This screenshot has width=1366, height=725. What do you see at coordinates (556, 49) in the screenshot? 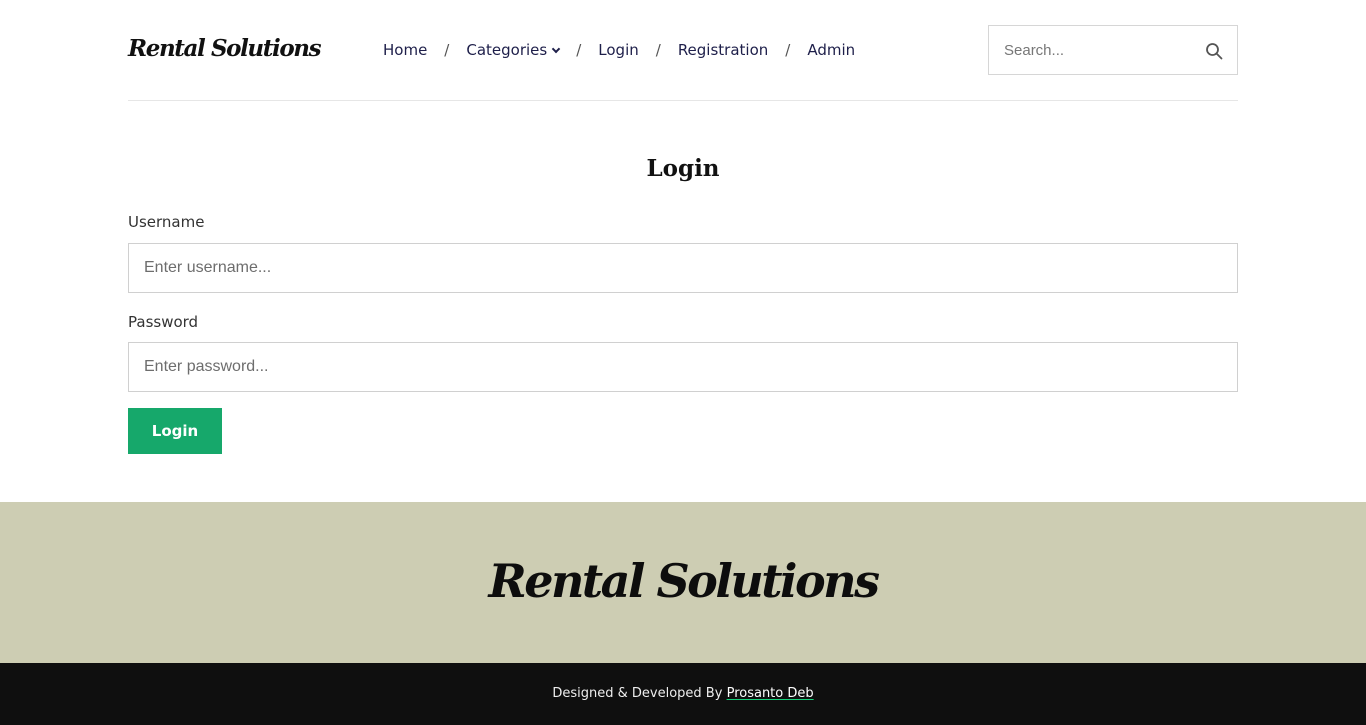
I see `chevron-down-icon` at bounding box center [556, 49].